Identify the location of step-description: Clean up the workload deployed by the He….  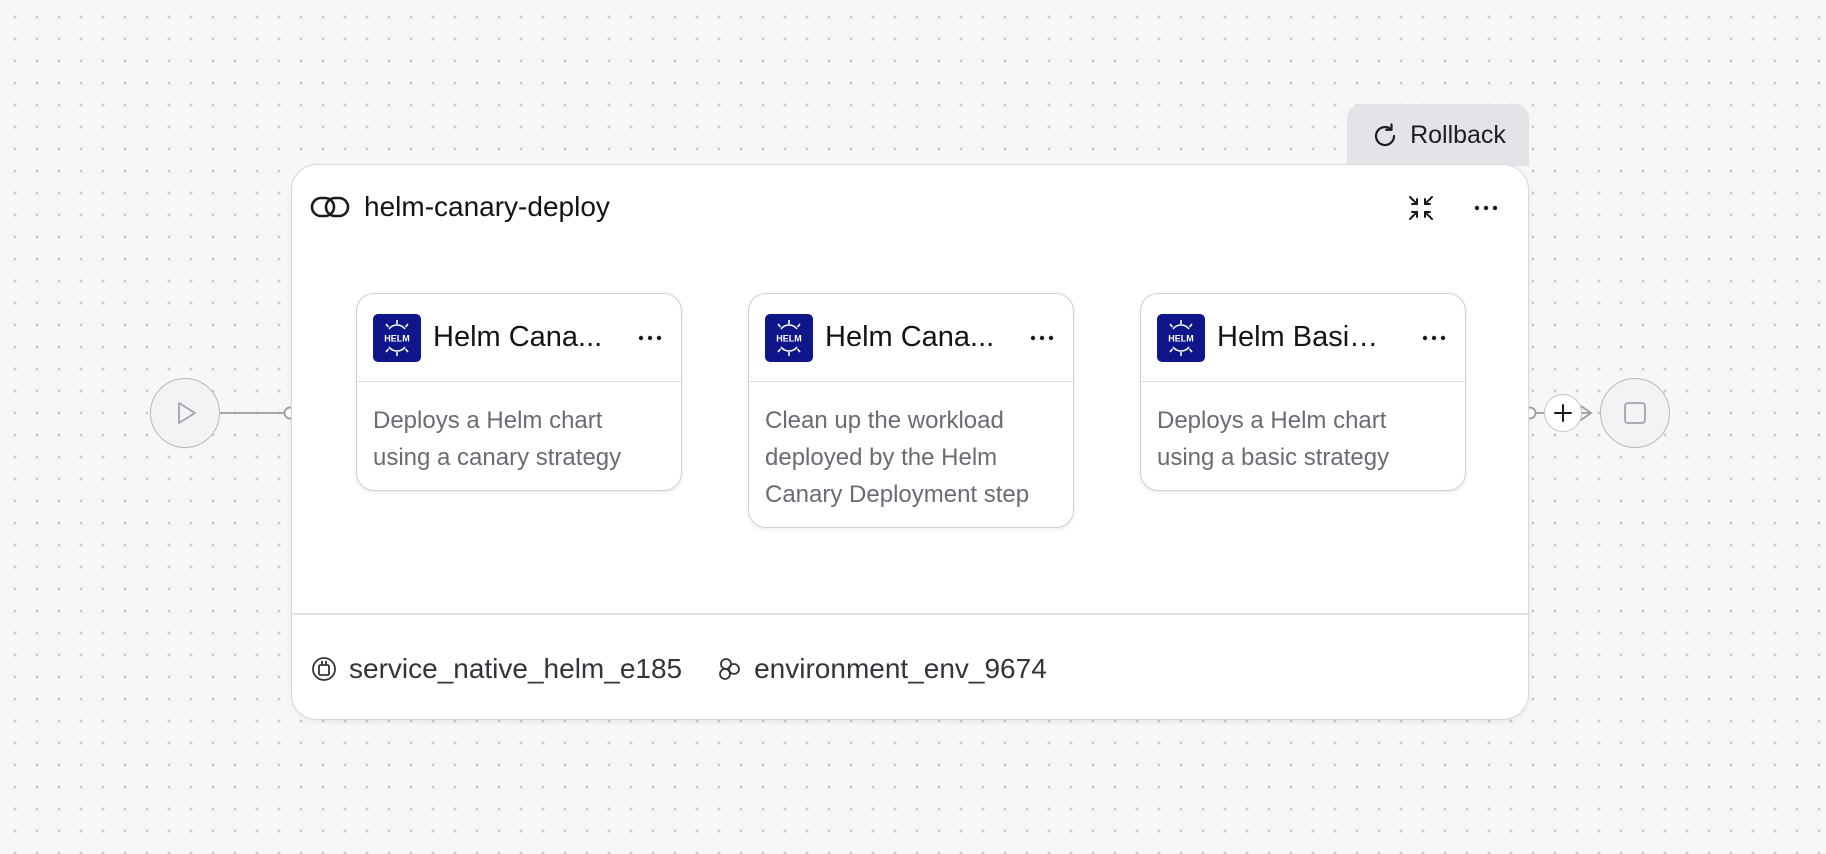
(897, 457).